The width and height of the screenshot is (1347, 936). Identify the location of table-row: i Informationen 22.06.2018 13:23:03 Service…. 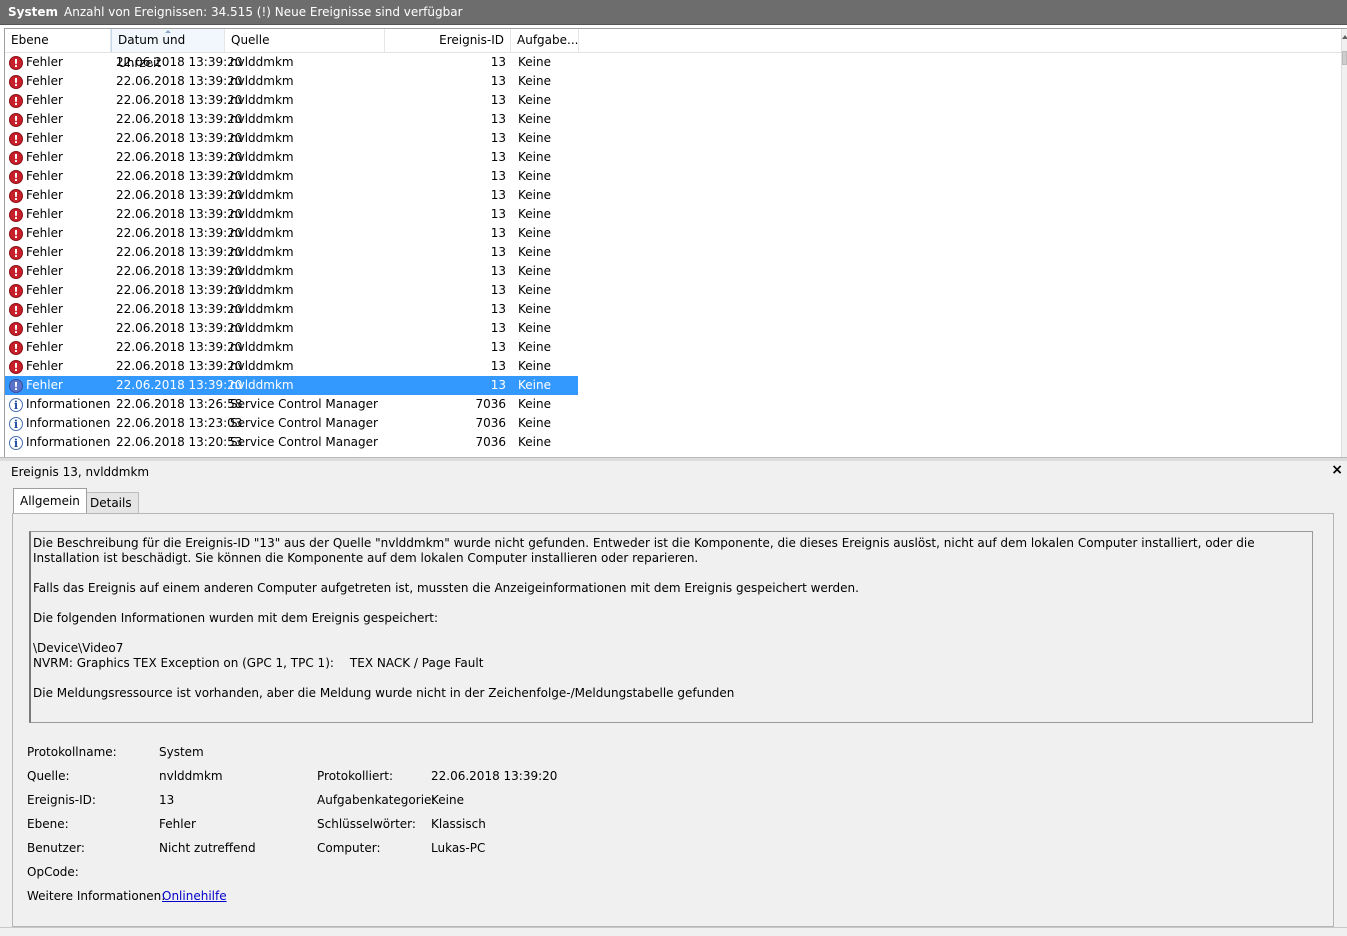
(673, 423).